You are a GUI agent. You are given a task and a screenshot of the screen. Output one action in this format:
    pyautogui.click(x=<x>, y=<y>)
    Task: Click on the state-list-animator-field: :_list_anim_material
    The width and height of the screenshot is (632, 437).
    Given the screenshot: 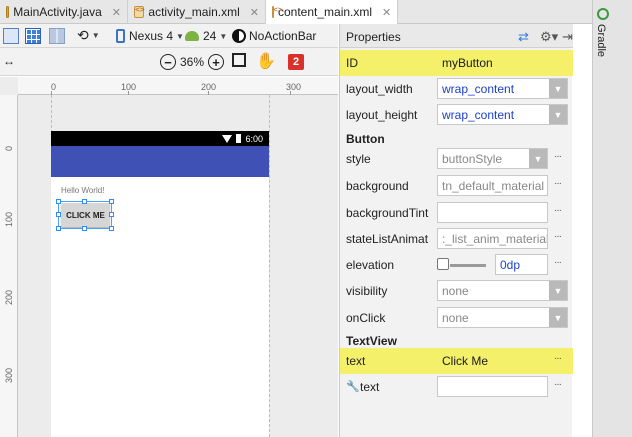 What is the action you would take?
    pyautogui.click(x=492, y=238)
    